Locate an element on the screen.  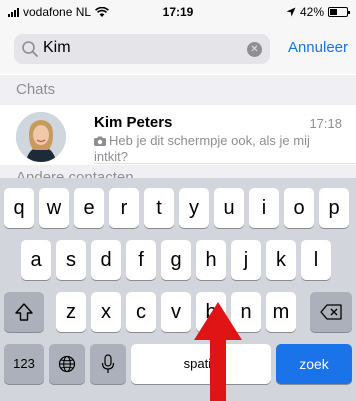
shift-icon is located at coordinates (24, 312).